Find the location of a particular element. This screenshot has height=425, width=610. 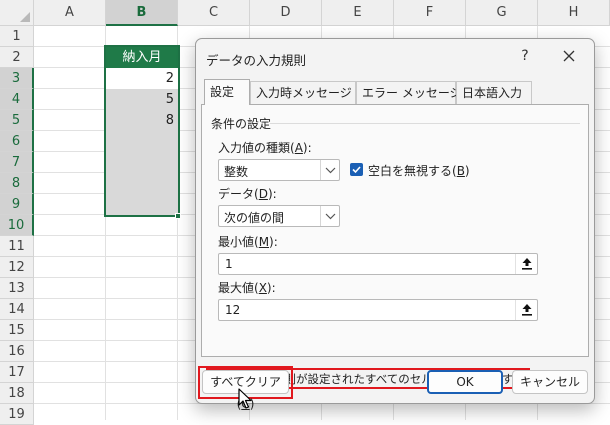

row-header-6: 6 is located at coordinates (17, 141).